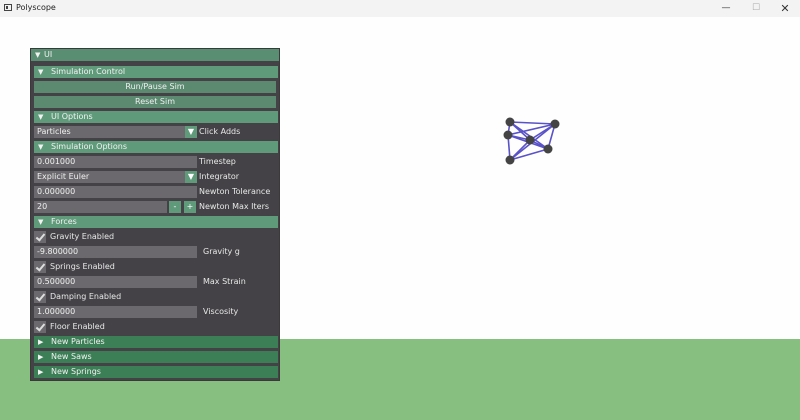  Describe the element at coordinates (40, 297) in the screenshot. I see `damping-enabled-checkbox` at that location.